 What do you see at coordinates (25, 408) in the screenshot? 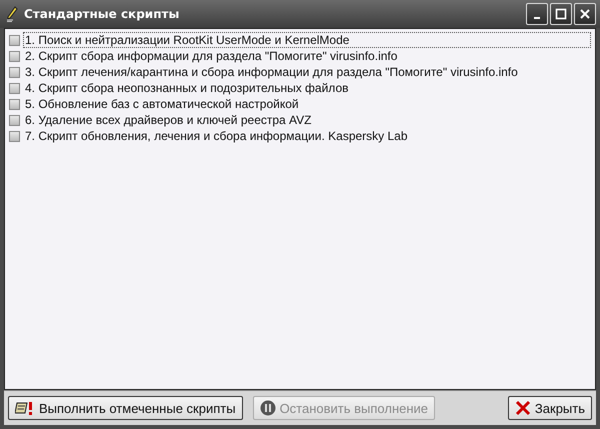
I see `scroll-warning-icon` at bounding box center [25, 408].